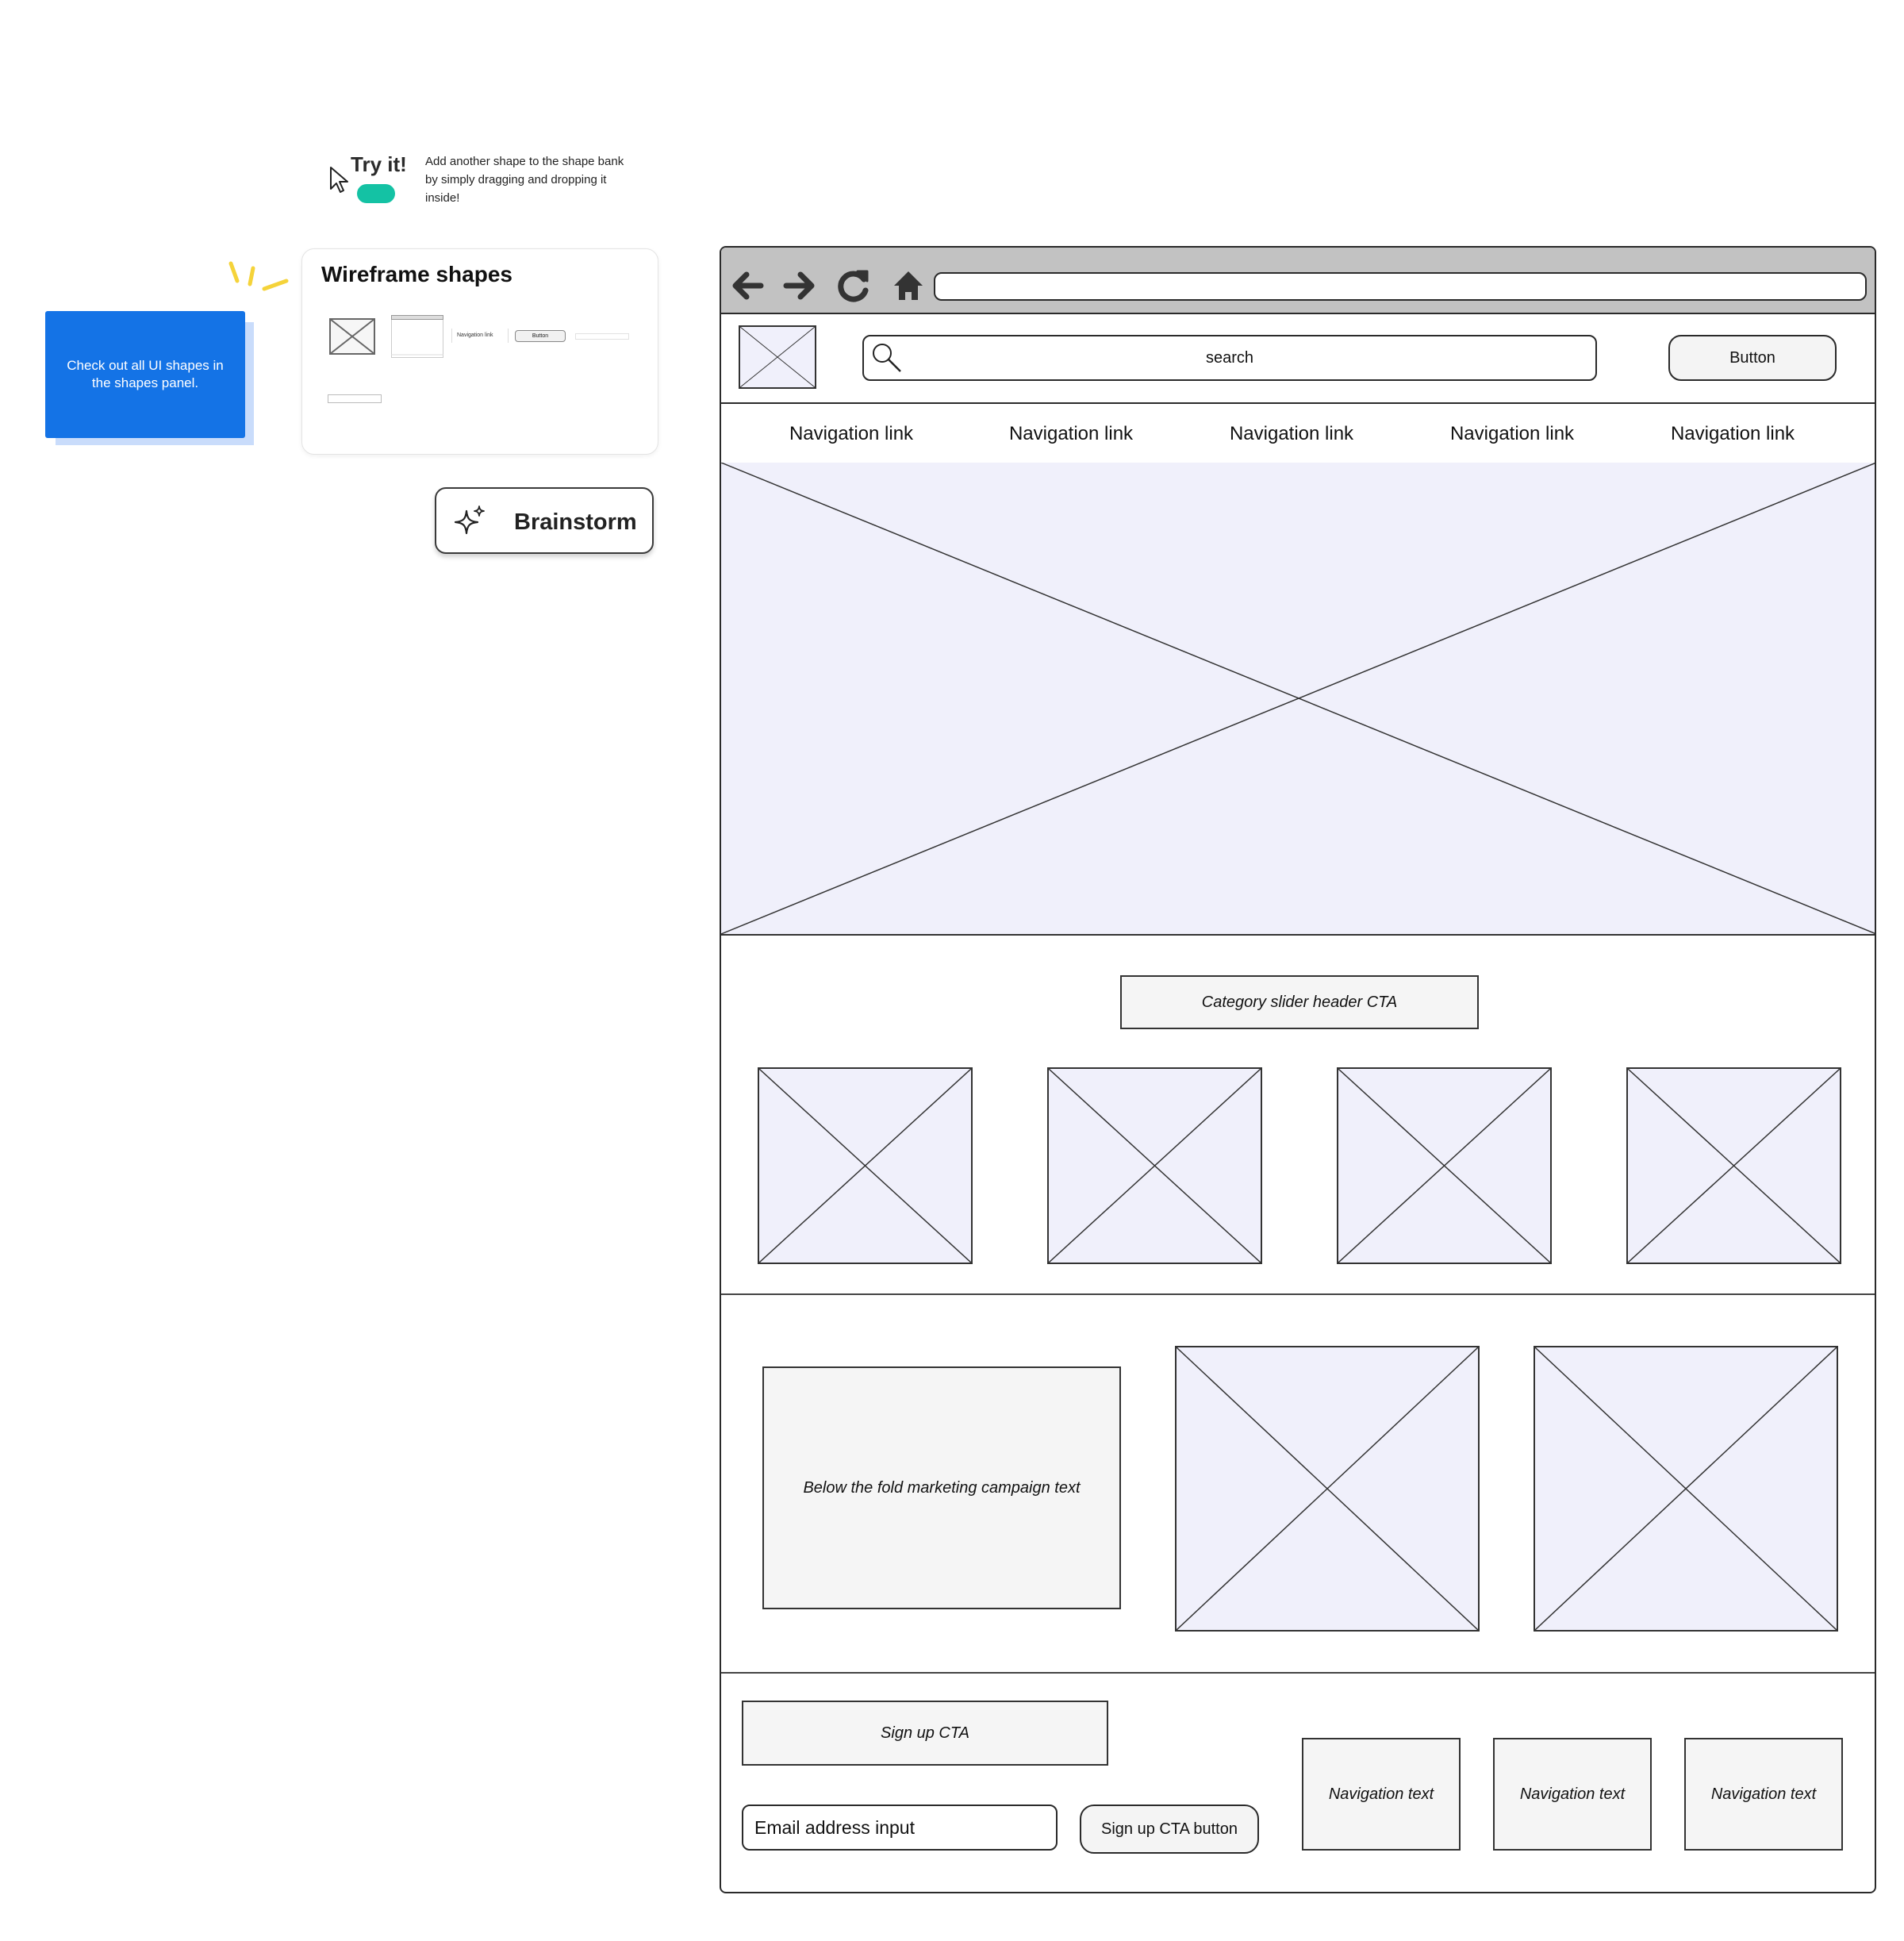 This screenshot has height=1941, width=1904. What do you see at coordinates (379, 164) in the screenshot?
I see `try-it-title: Try it!` at bounding box center [379, 164].